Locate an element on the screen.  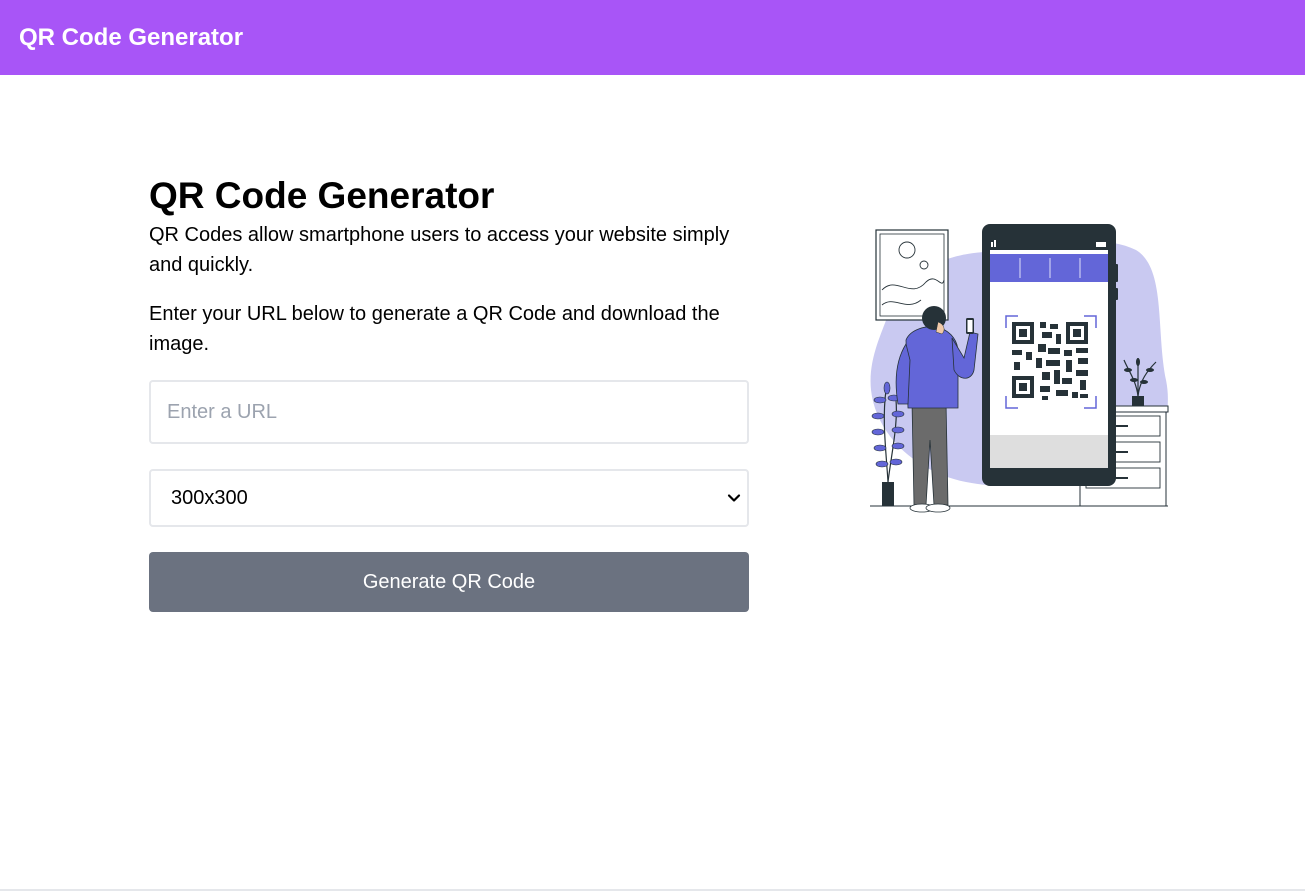
brand-title: QR Code Generator is located at coordinates (131, 38).